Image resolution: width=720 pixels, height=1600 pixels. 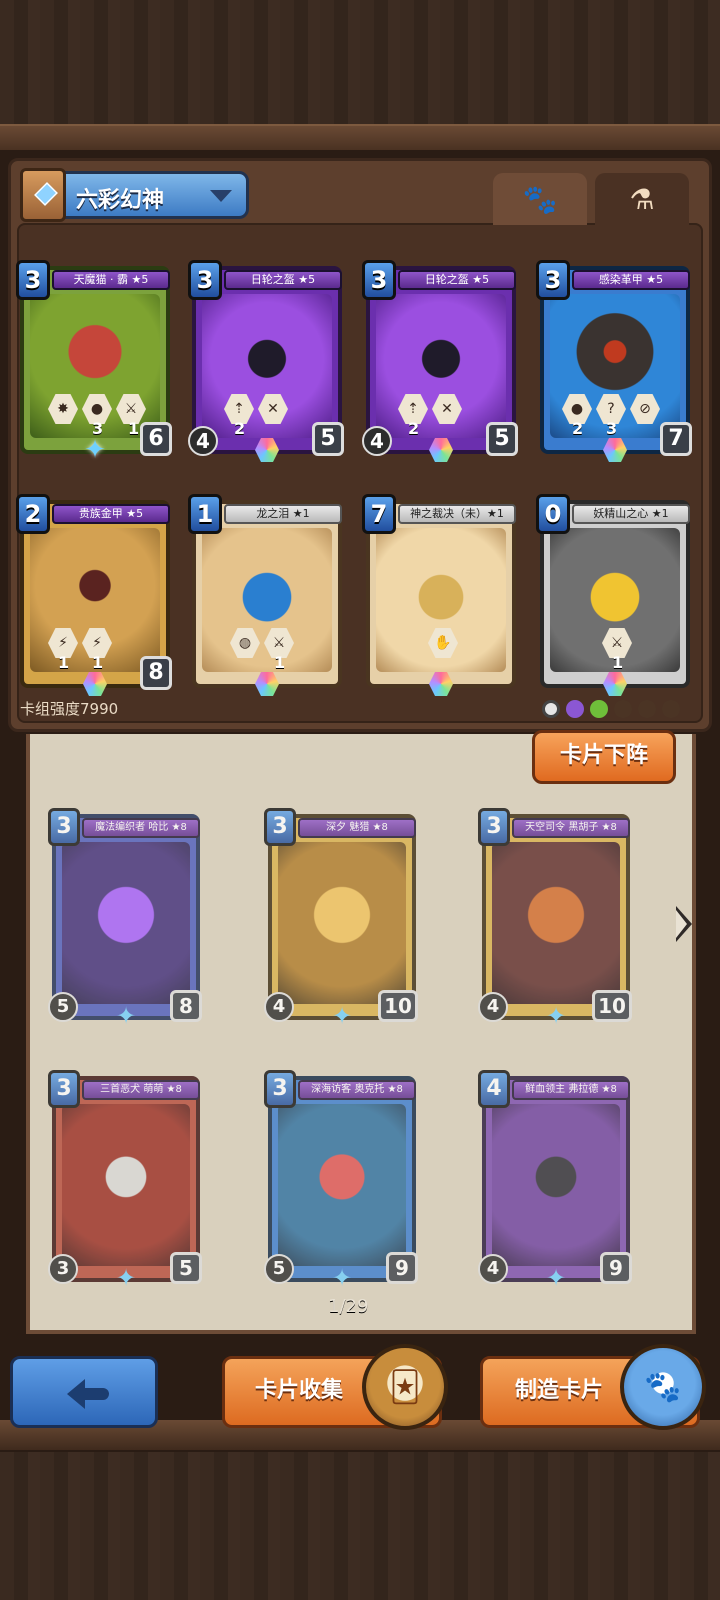 I want to click on tab-items: ⚗, so click(x=642, y=199).